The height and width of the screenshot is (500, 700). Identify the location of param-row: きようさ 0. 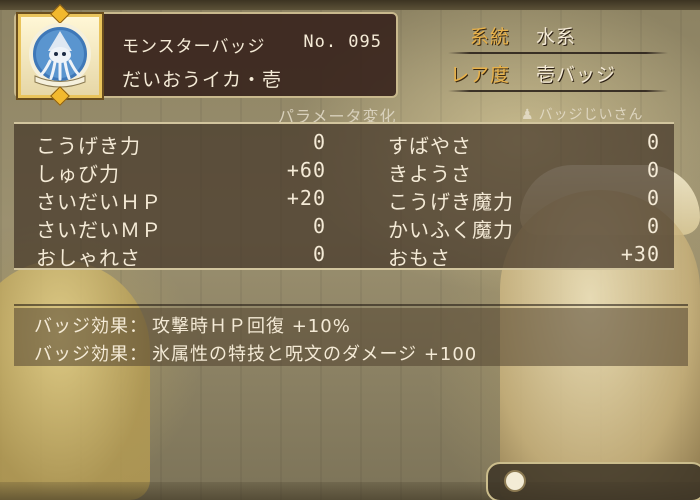
(524, 172).